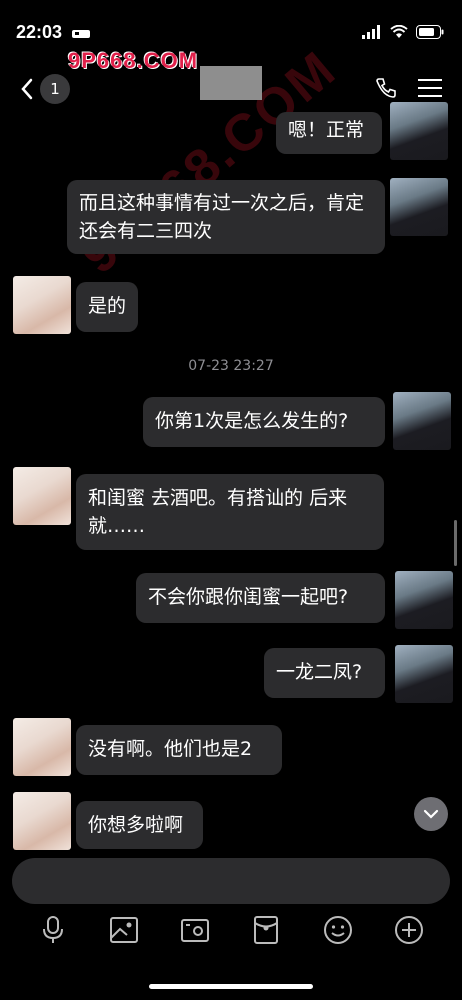 The width and height of the screenshot is (462, 1000). Describe the element at coordinates (139, 825) in the screenshot. I see `message-bubble-contact: 你想多啦啊` at that location.